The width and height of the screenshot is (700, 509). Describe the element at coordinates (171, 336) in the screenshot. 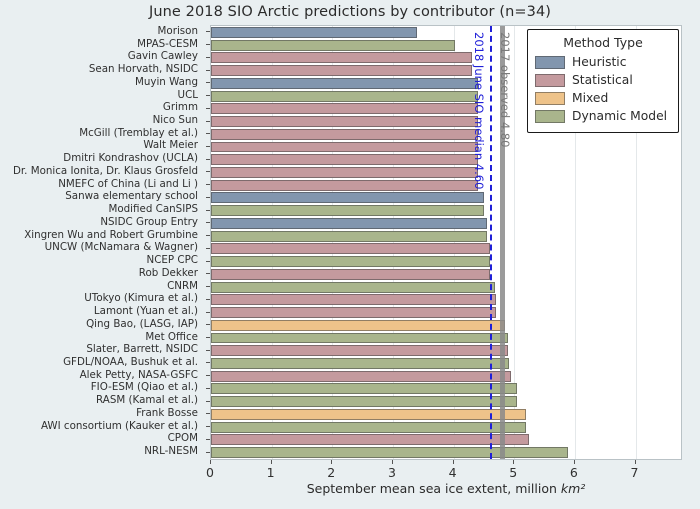

I see `y-tick-label: Met Office` at that location.